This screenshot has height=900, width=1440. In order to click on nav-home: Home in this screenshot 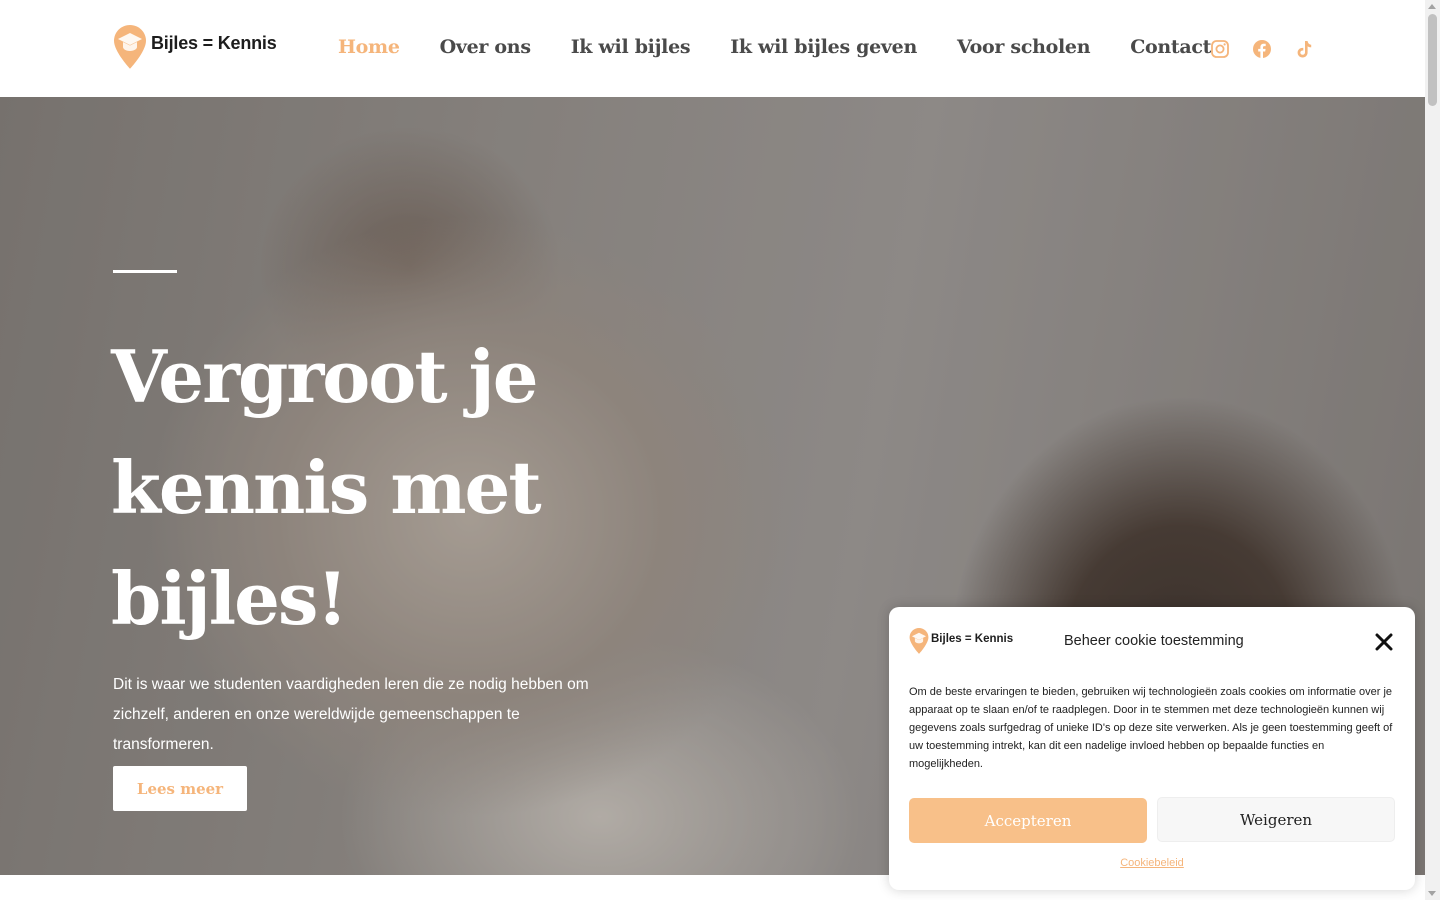, I will do `click(369, 47)`.